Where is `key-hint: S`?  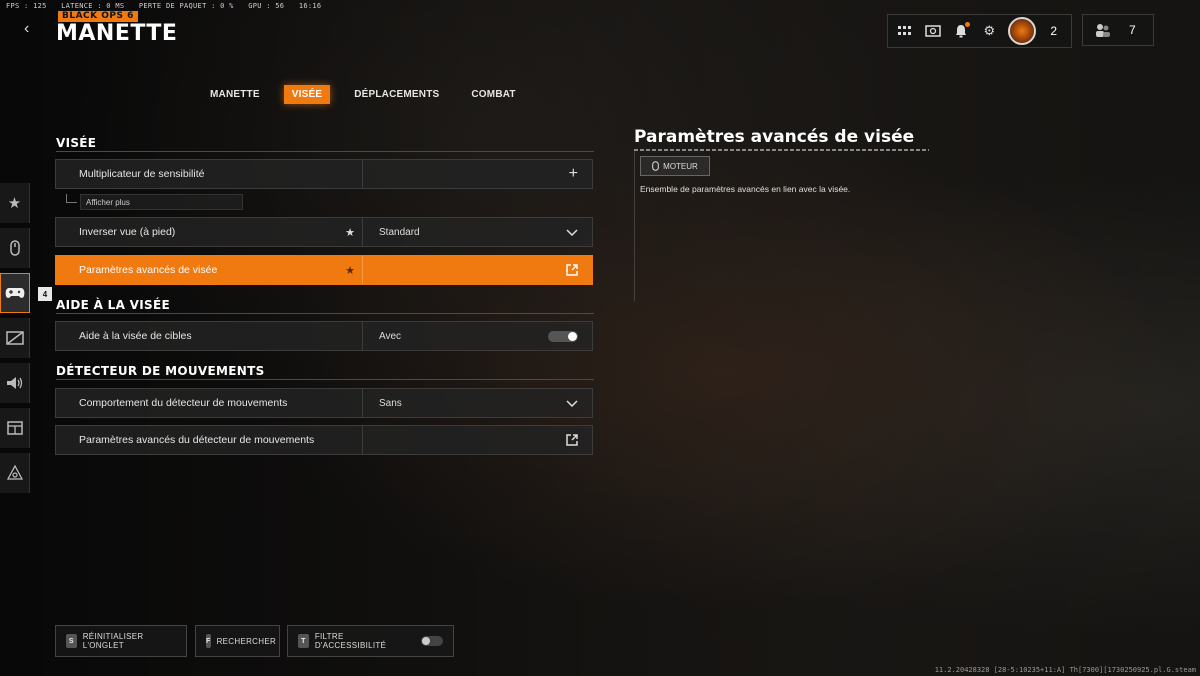
key-hint: S is located at coordinates (71, 641).